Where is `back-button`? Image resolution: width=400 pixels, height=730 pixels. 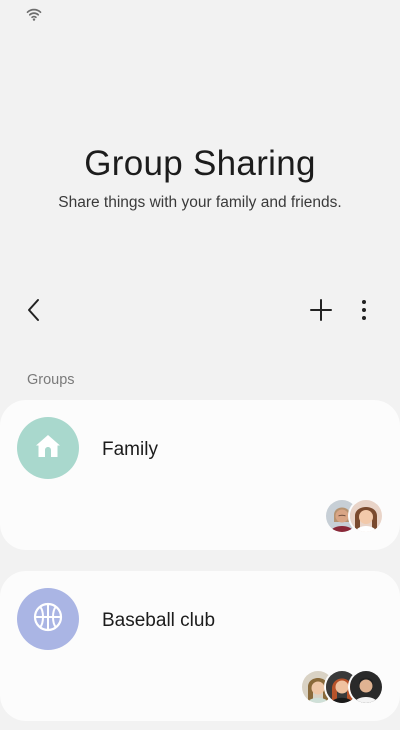 back-button is located at coordinates (34, 312).